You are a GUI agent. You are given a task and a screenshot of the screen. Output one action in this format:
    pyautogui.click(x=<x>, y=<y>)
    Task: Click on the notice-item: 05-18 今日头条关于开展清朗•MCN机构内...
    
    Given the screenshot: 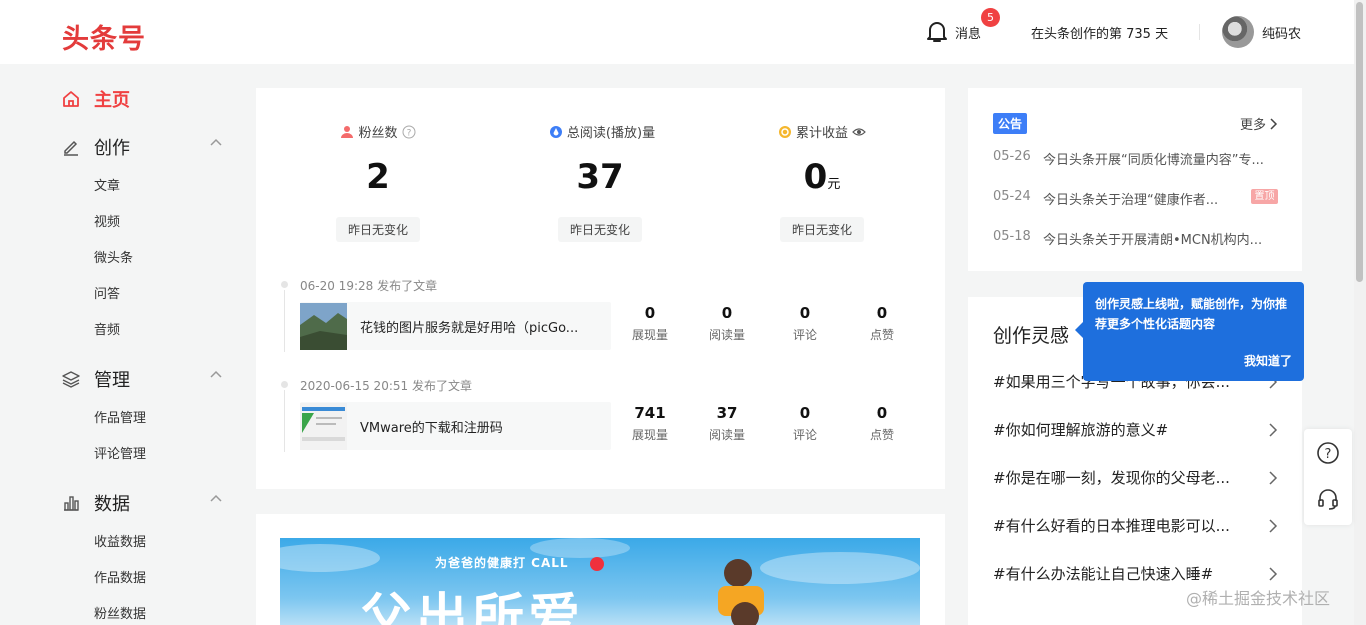 What is the action you would take?
    pyautogui.click(x=1135, y=238)
    